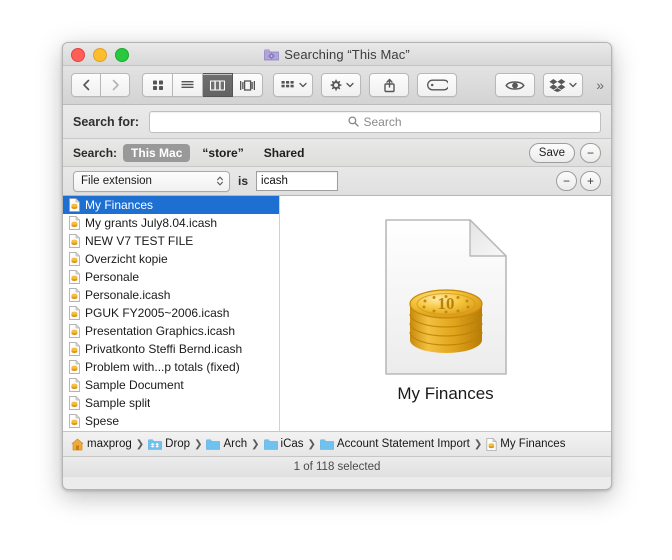 This screenshot has height=560, width=672. I want to click on breadcrumb-label: Account Statement Import, so click(403, 444).